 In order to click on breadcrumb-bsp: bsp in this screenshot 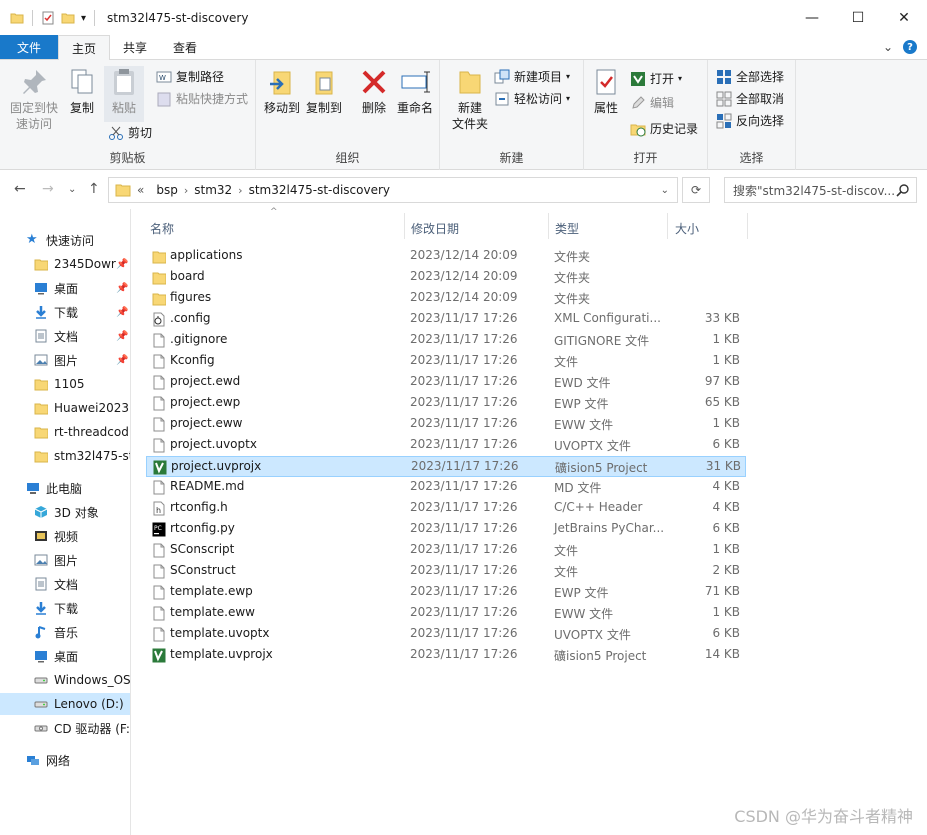, I will do `click(167, 190)`.